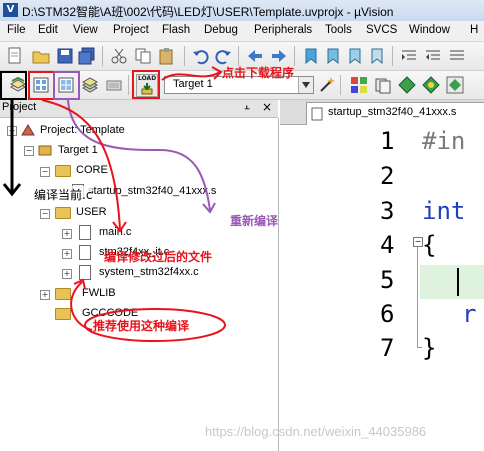 This screenshot has height=451, width=484. I want to click on run-time-env-icon, so click(455, 85).